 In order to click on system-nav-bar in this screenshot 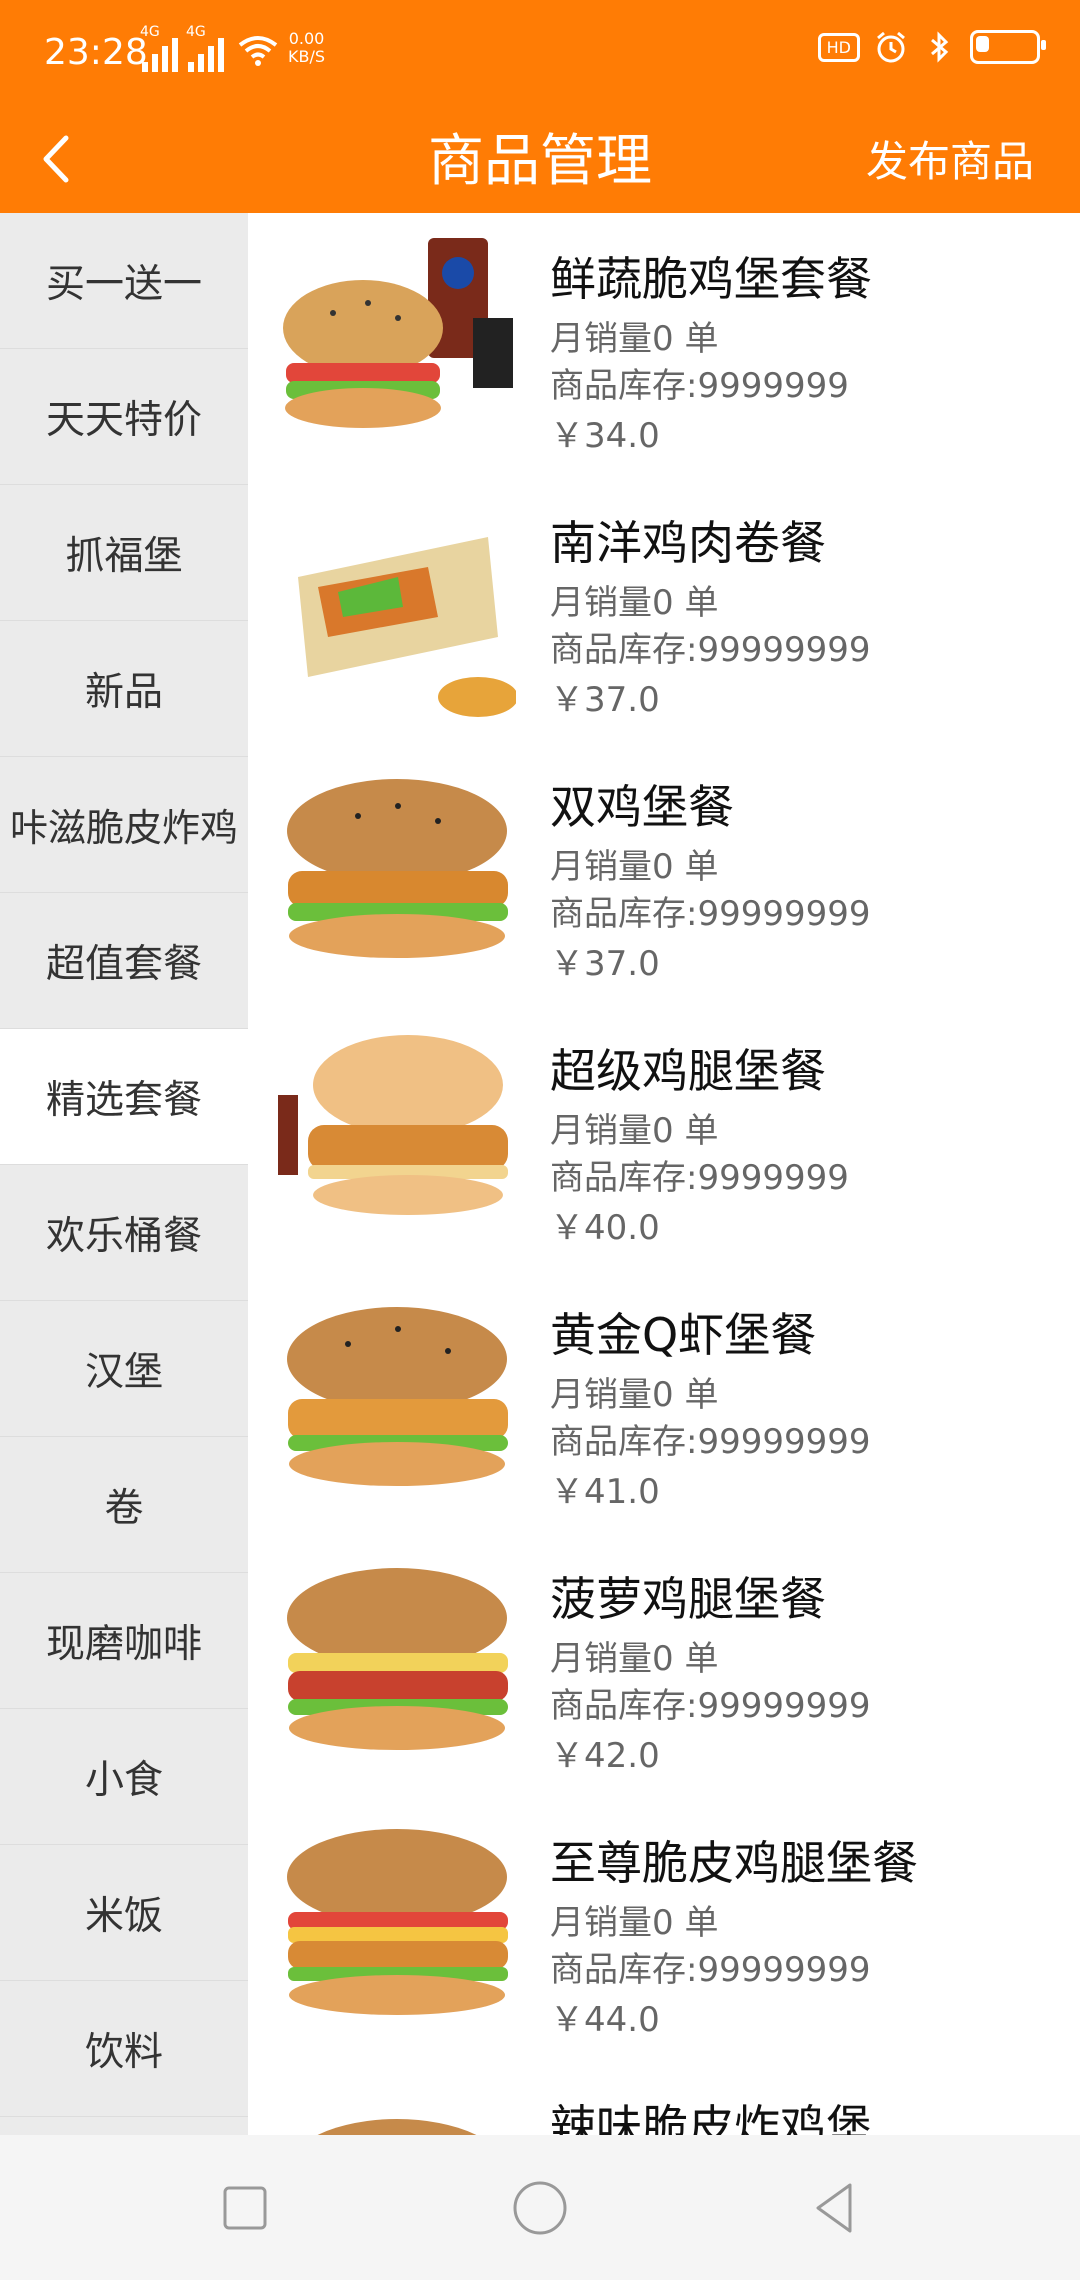, I will do `click(540, 2207)`.